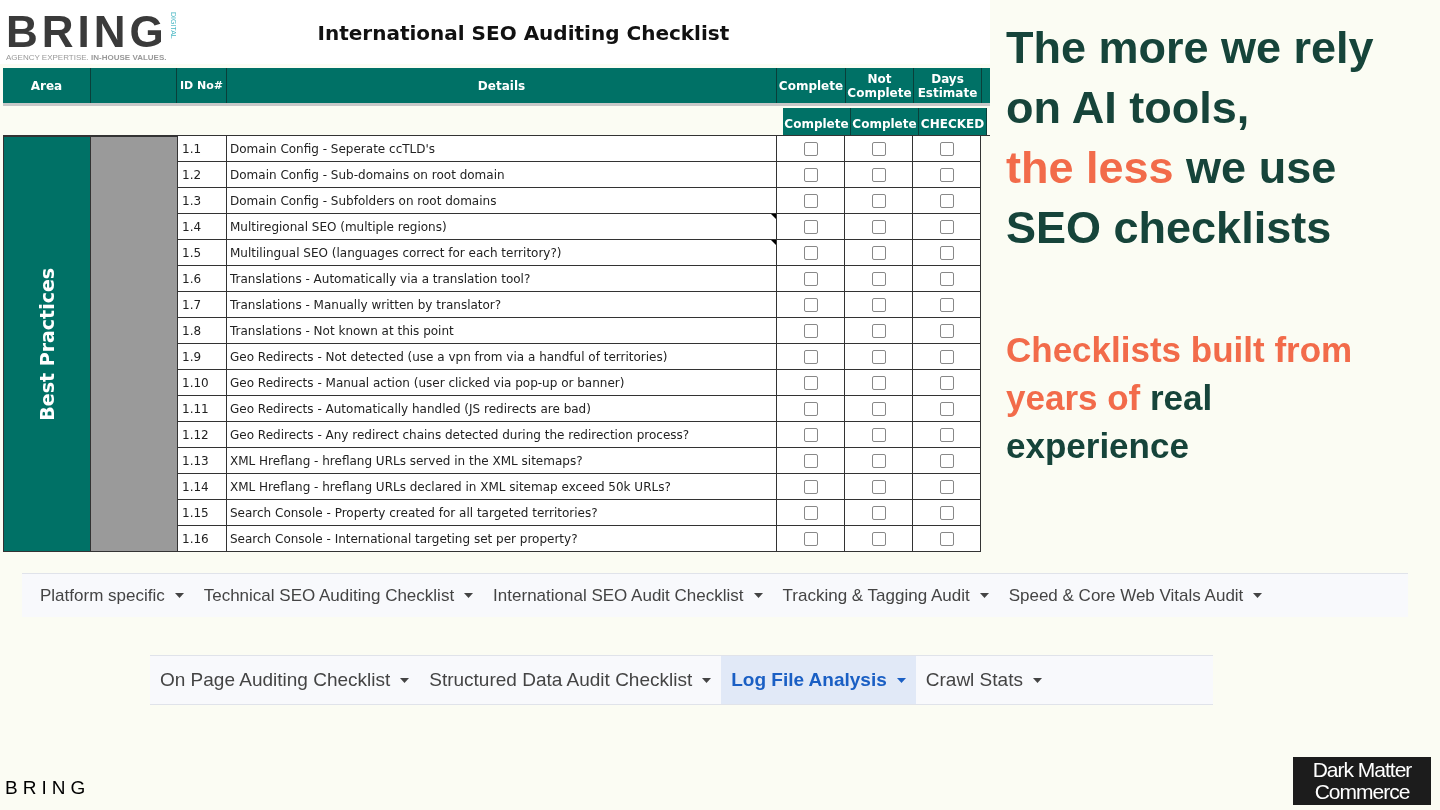  What do you see at coordinates (879, 85) in the screenshot?
I see `column-header: Not Complete` at bounding box center [879, 85].